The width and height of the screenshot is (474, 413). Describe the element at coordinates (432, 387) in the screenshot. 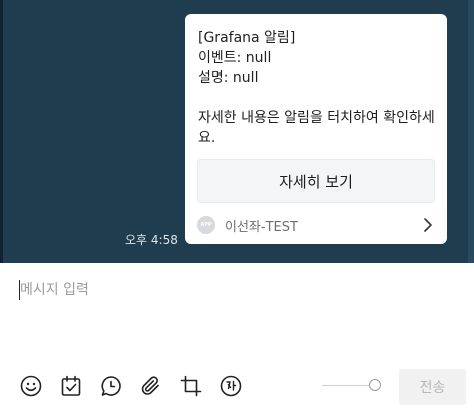

I see `send-button: 전송` at that location.